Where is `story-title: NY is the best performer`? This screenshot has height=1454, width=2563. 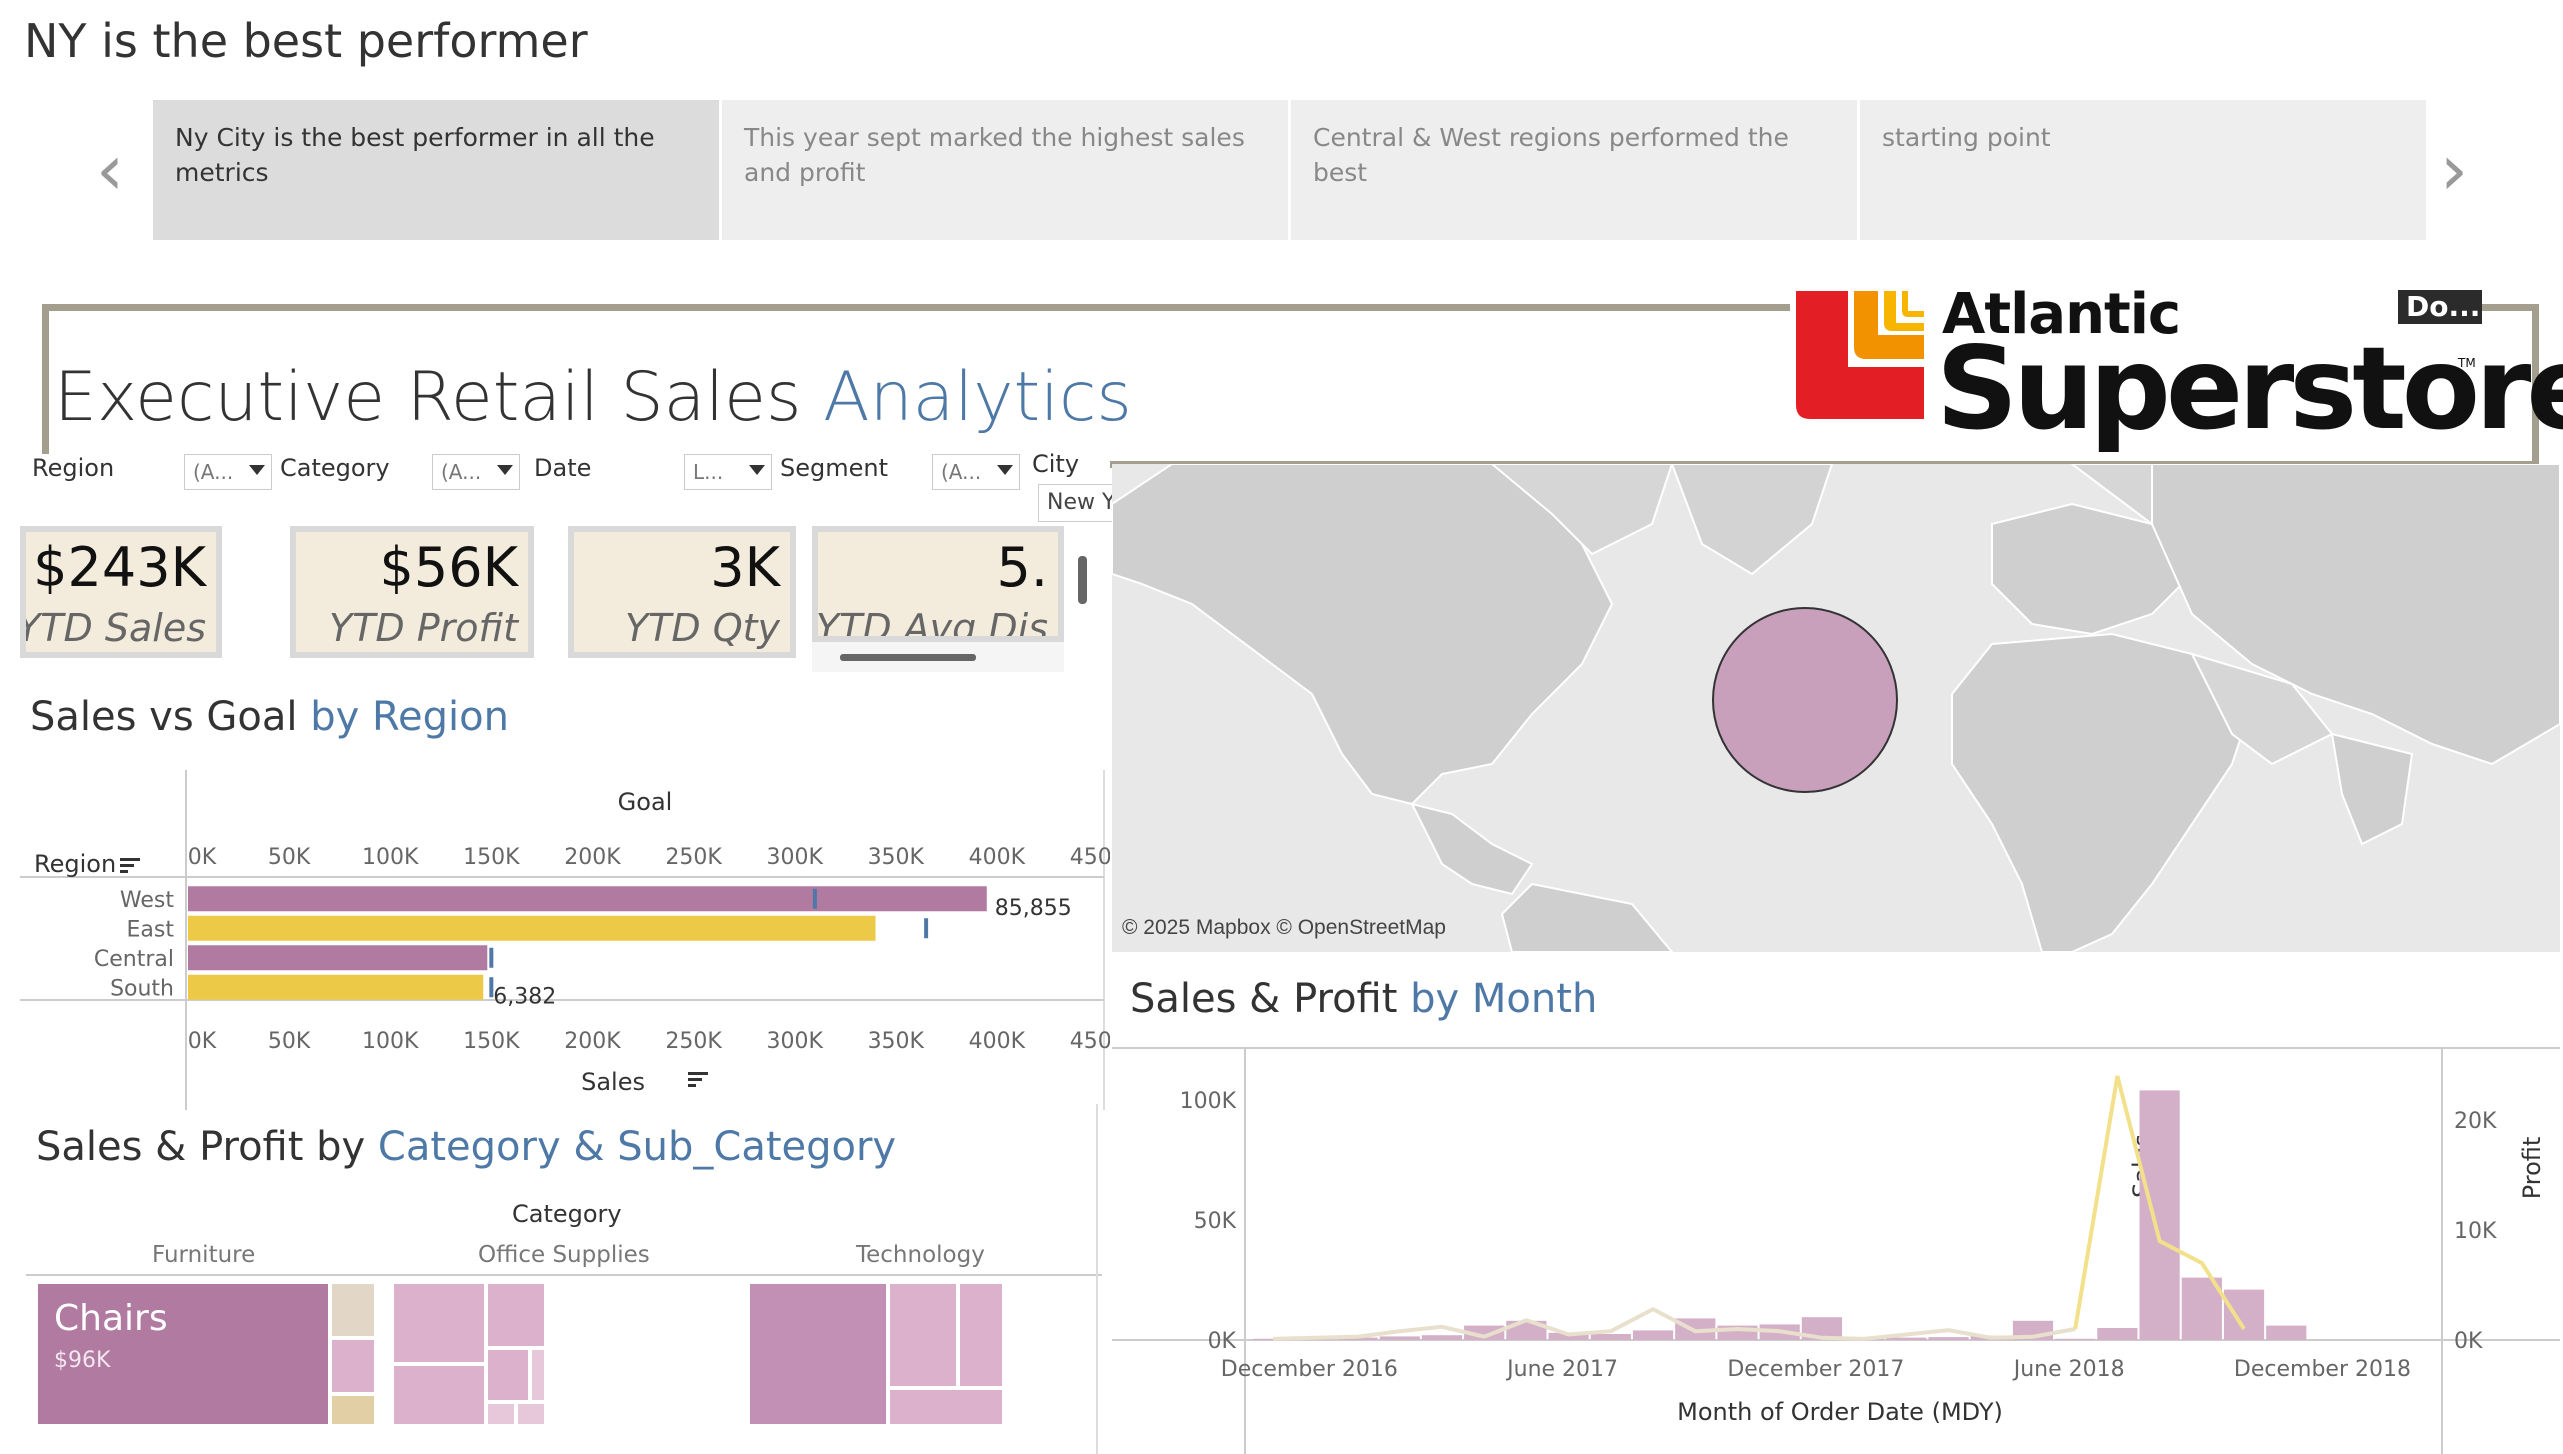
story-title: NY is the best performer is located at coordinates (306, 41).